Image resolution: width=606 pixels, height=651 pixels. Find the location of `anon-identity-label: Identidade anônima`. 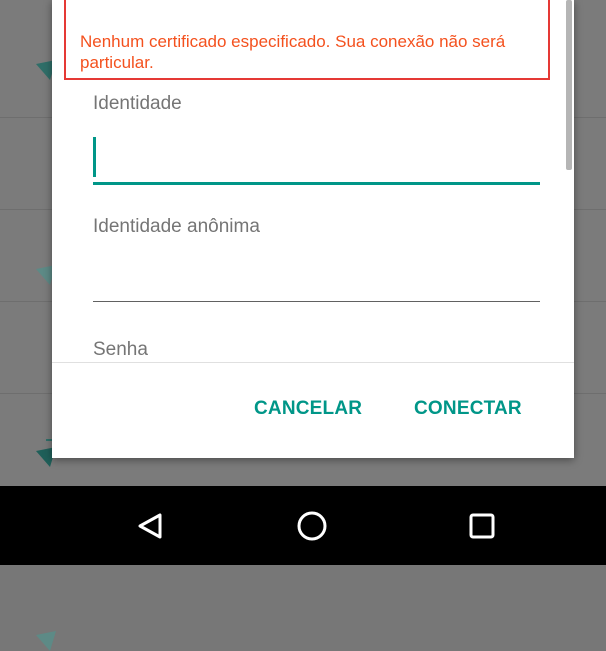

anon-identity-label: Identidade anônima is located at coordinates (176, 226).